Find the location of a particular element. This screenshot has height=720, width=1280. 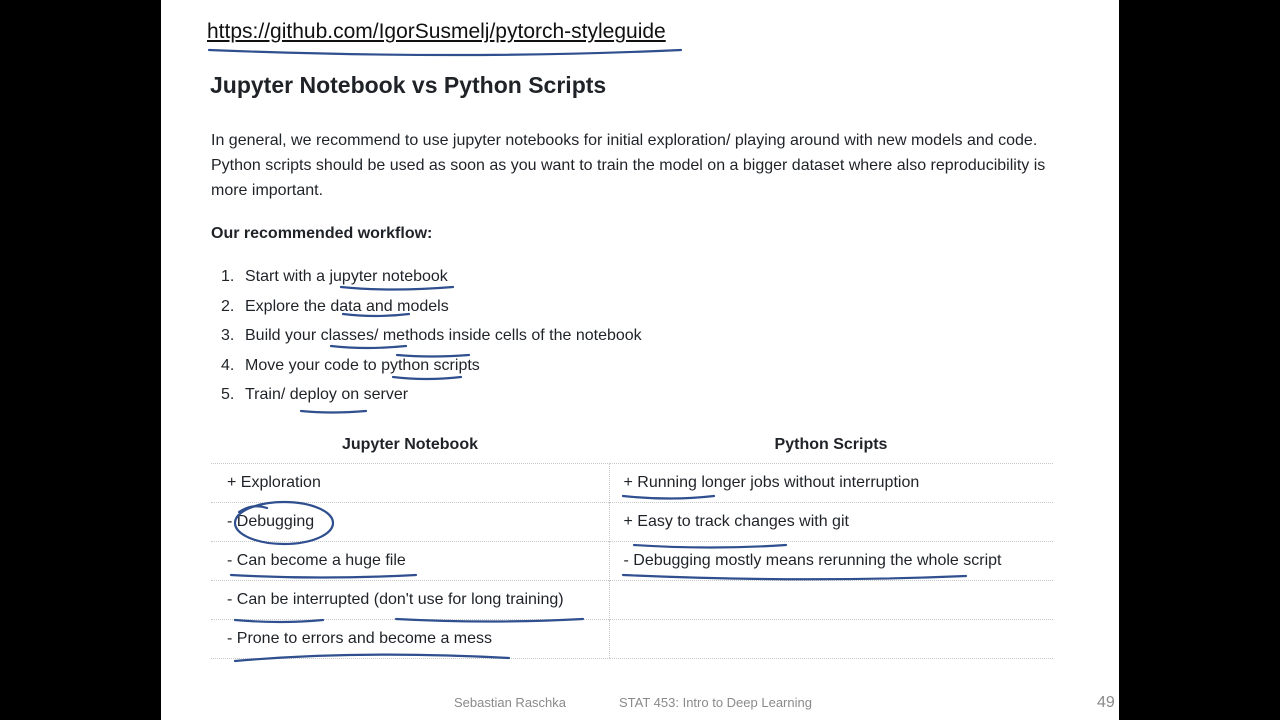

footer-course: STAT 453: Intro to Deep Learning is located at coordinates (715, 702).